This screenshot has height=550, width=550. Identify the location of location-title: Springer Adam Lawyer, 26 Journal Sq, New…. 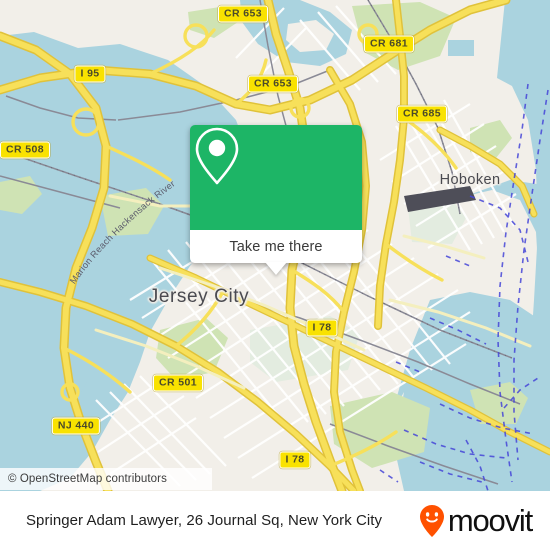
(204, 520).